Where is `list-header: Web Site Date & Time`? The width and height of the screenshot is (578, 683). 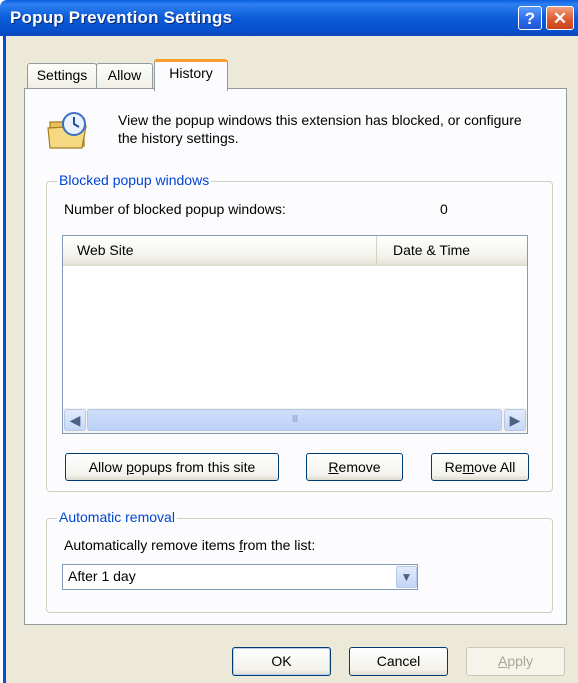 list-header: Web Site Date & Time is located at coordinates (295, 251).